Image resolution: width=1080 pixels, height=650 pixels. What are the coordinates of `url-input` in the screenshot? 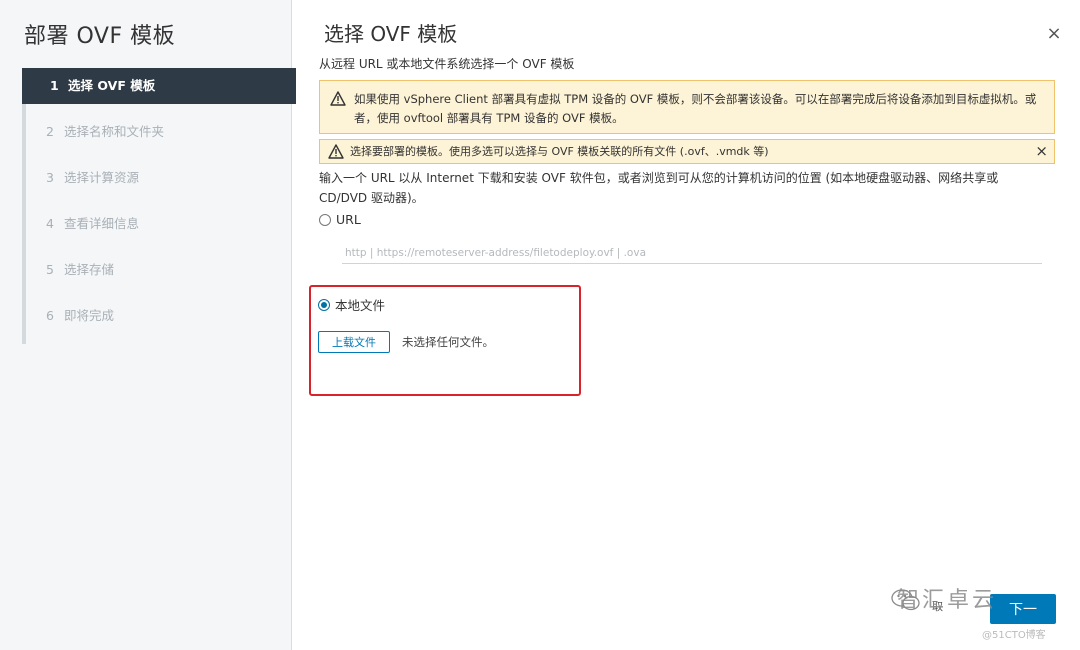 It's located at (692, 253).